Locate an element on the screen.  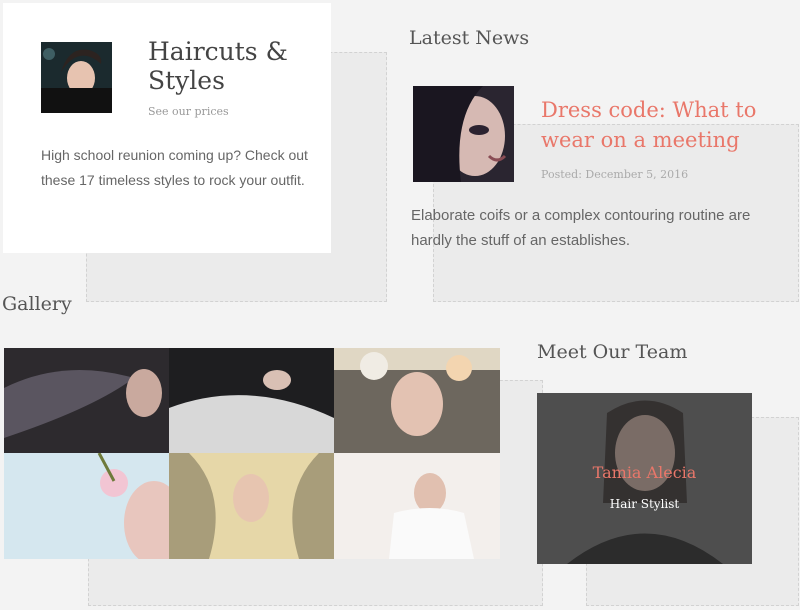
gallery-heading: Gallery is located at coordinates (37, 304).